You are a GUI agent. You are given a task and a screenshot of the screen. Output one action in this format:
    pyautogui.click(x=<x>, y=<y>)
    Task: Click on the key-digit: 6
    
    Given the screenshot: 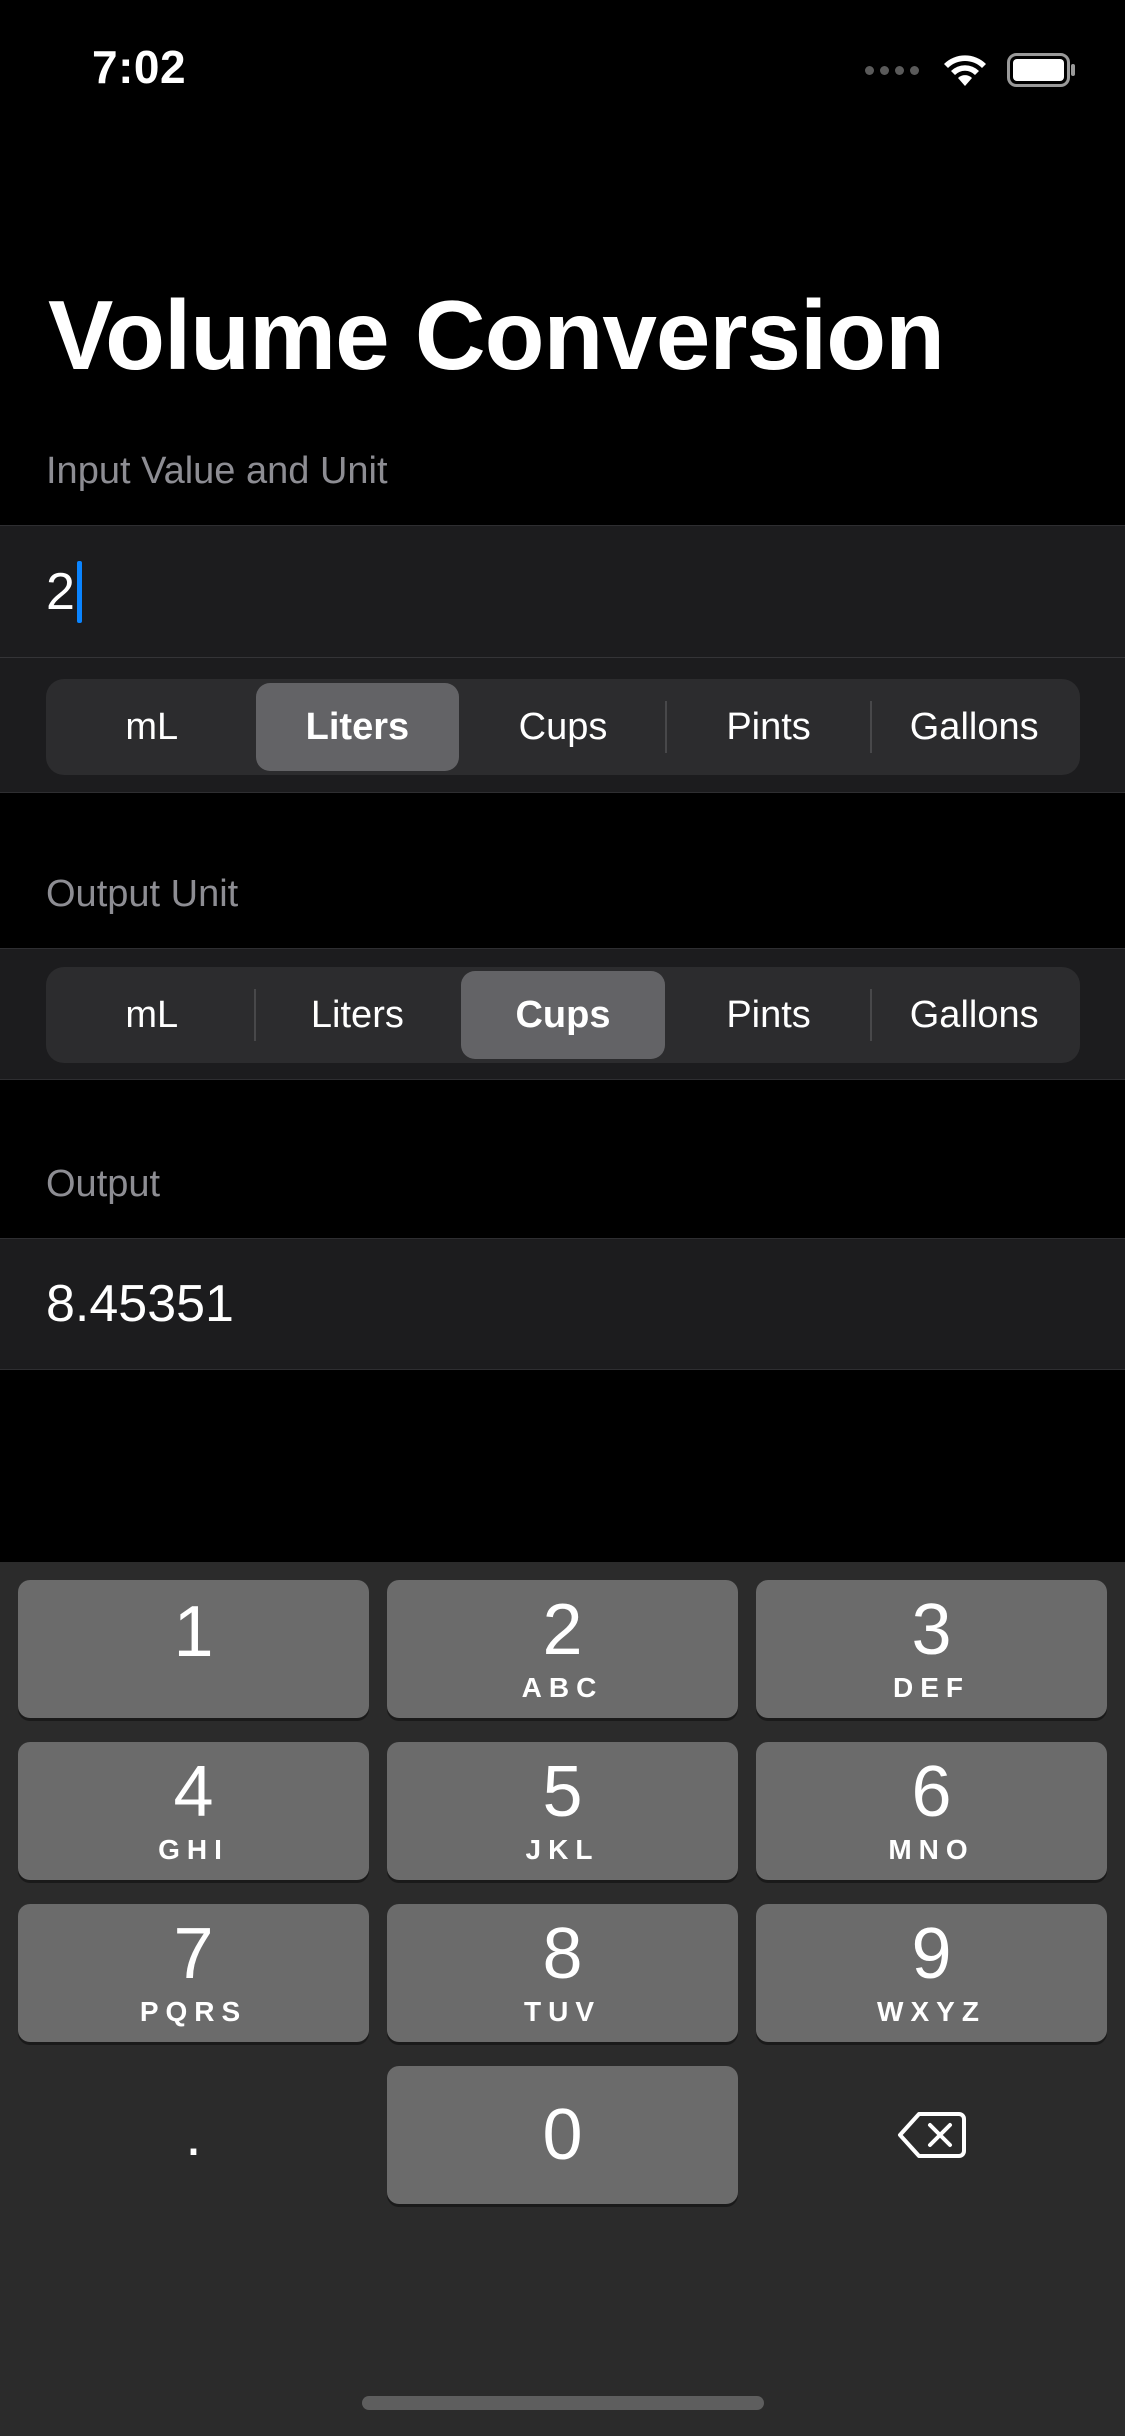 What is the action you would take?
    pyautogui.click(x=931, y=1792)
    